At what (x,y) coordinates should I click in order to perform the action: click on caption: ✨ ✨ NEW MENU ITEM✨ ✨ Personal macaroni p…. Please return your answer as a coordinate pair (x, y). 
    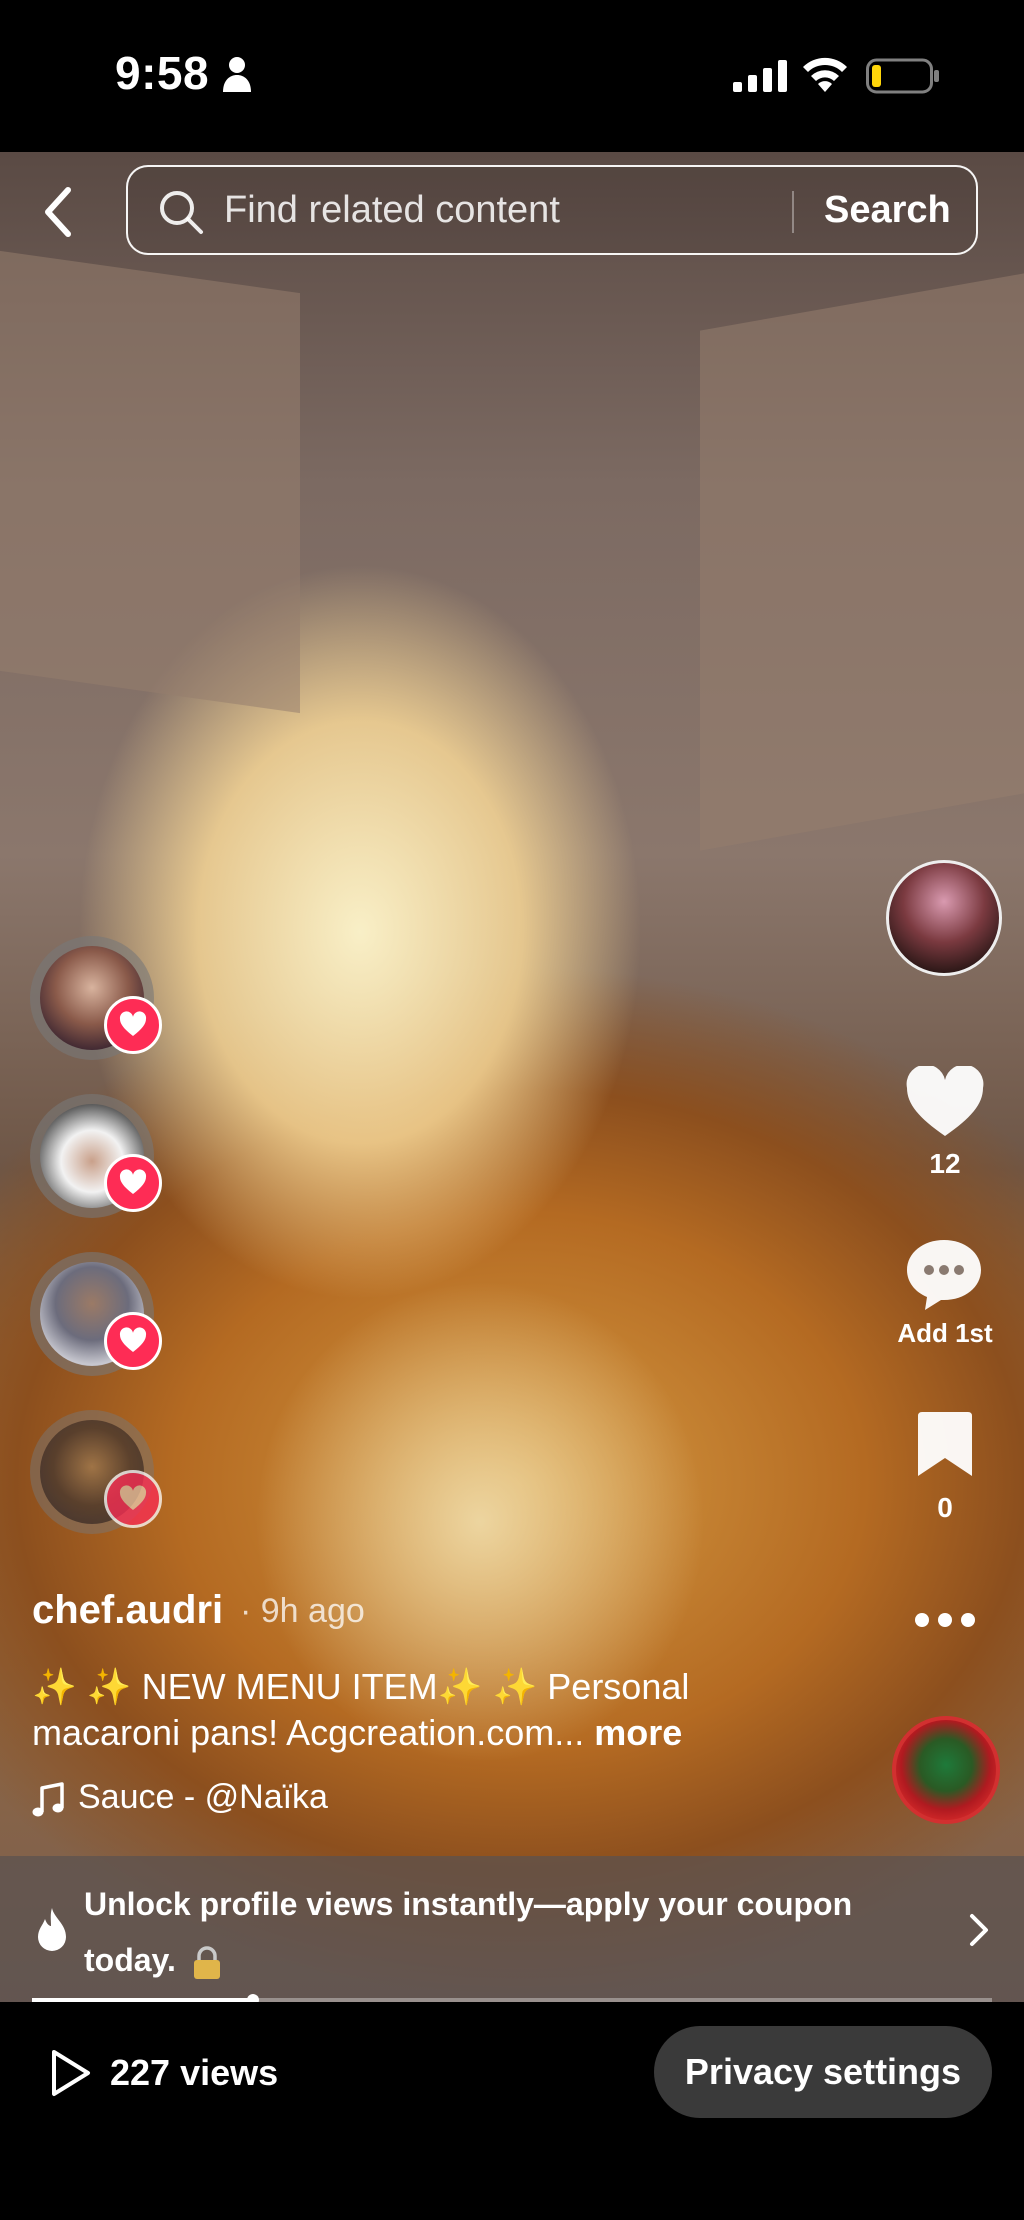
    Looking at the image, I should click on (412, 1710).